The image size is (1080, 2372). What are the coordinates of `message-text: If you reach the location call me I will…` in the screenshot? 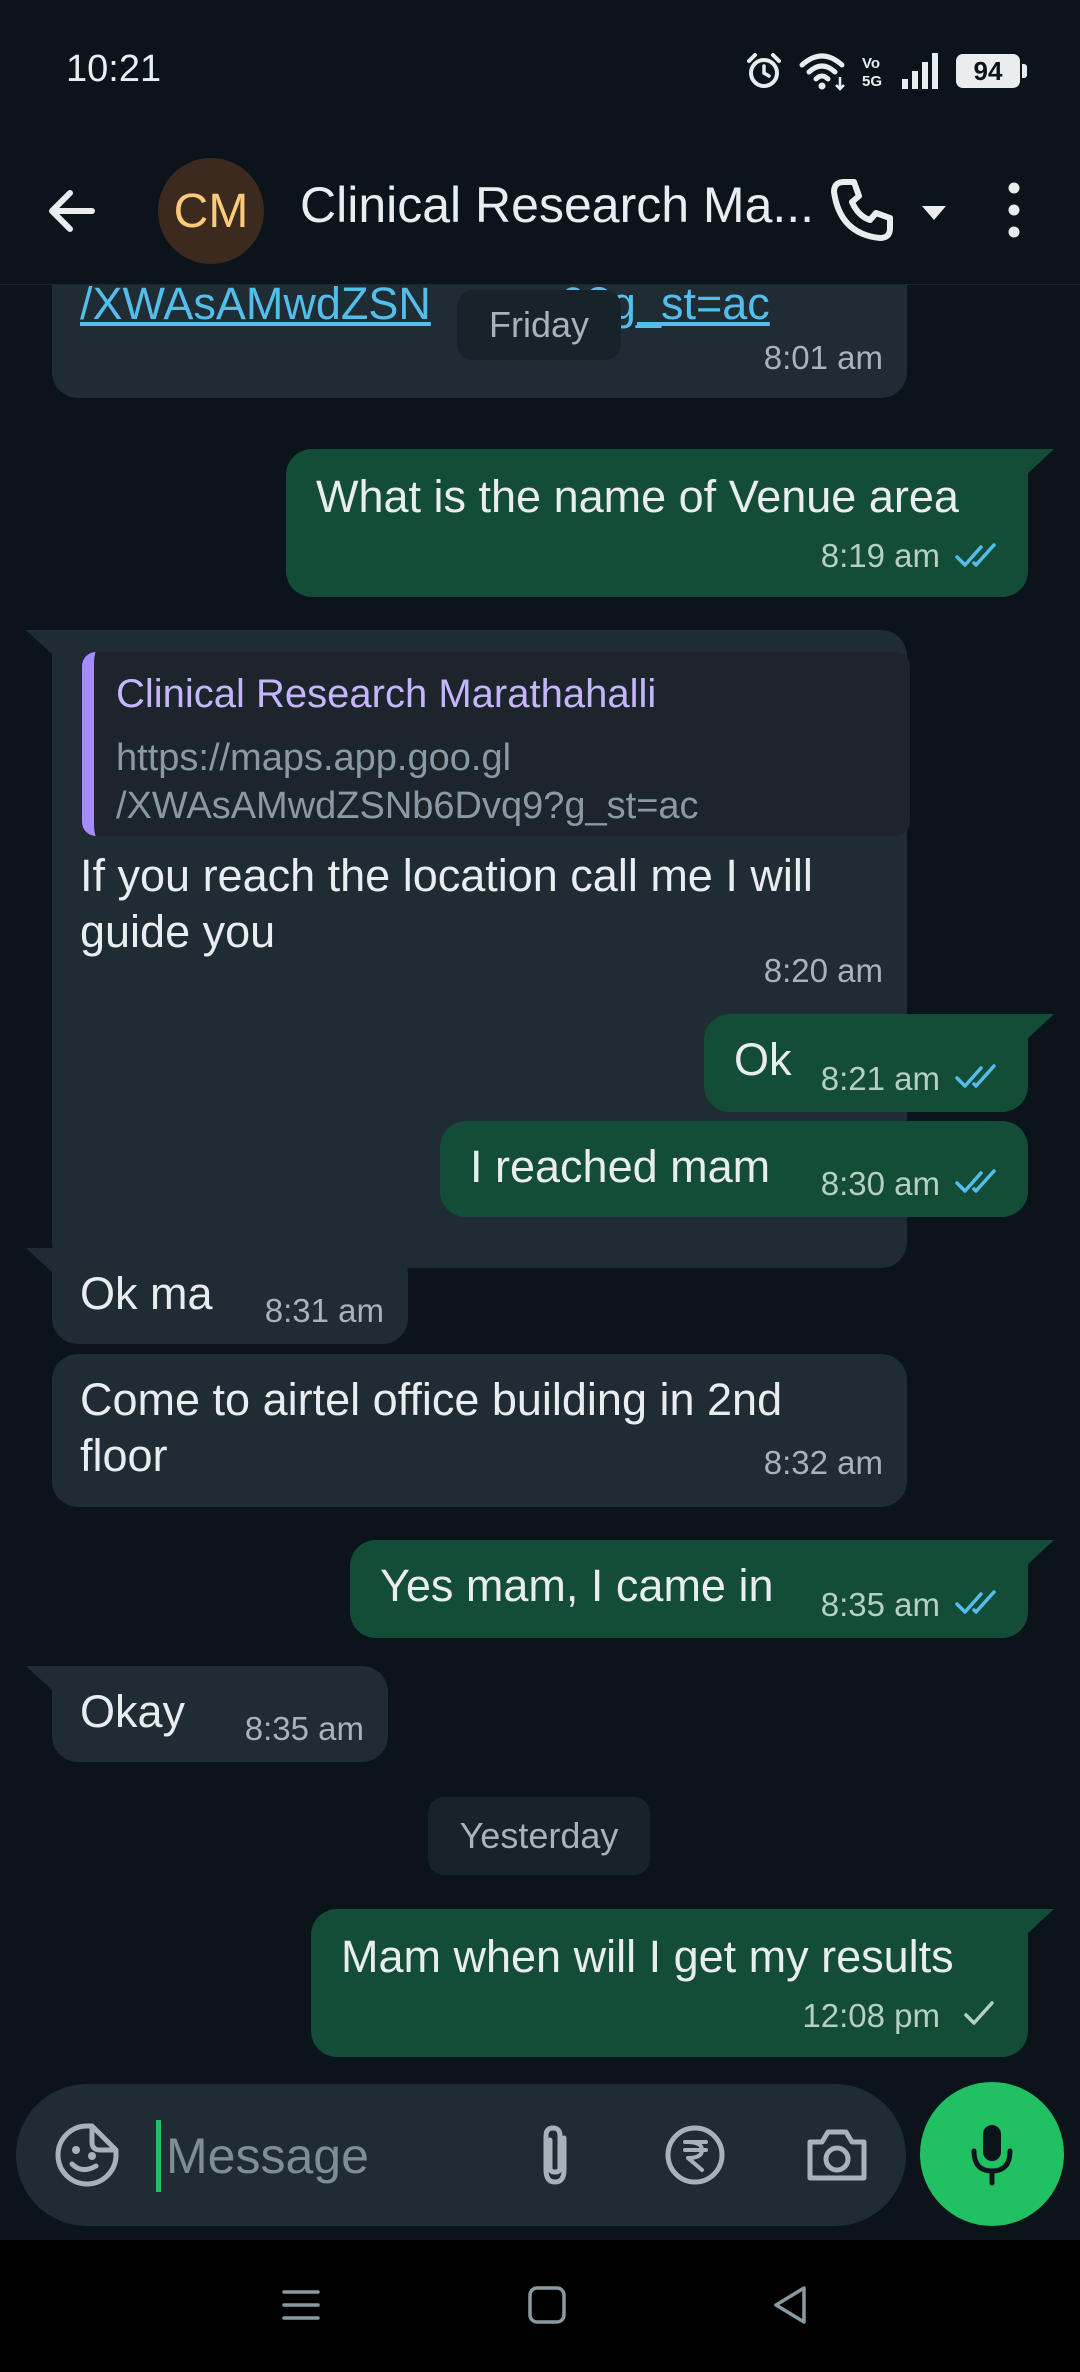 It's located at (446, 903).